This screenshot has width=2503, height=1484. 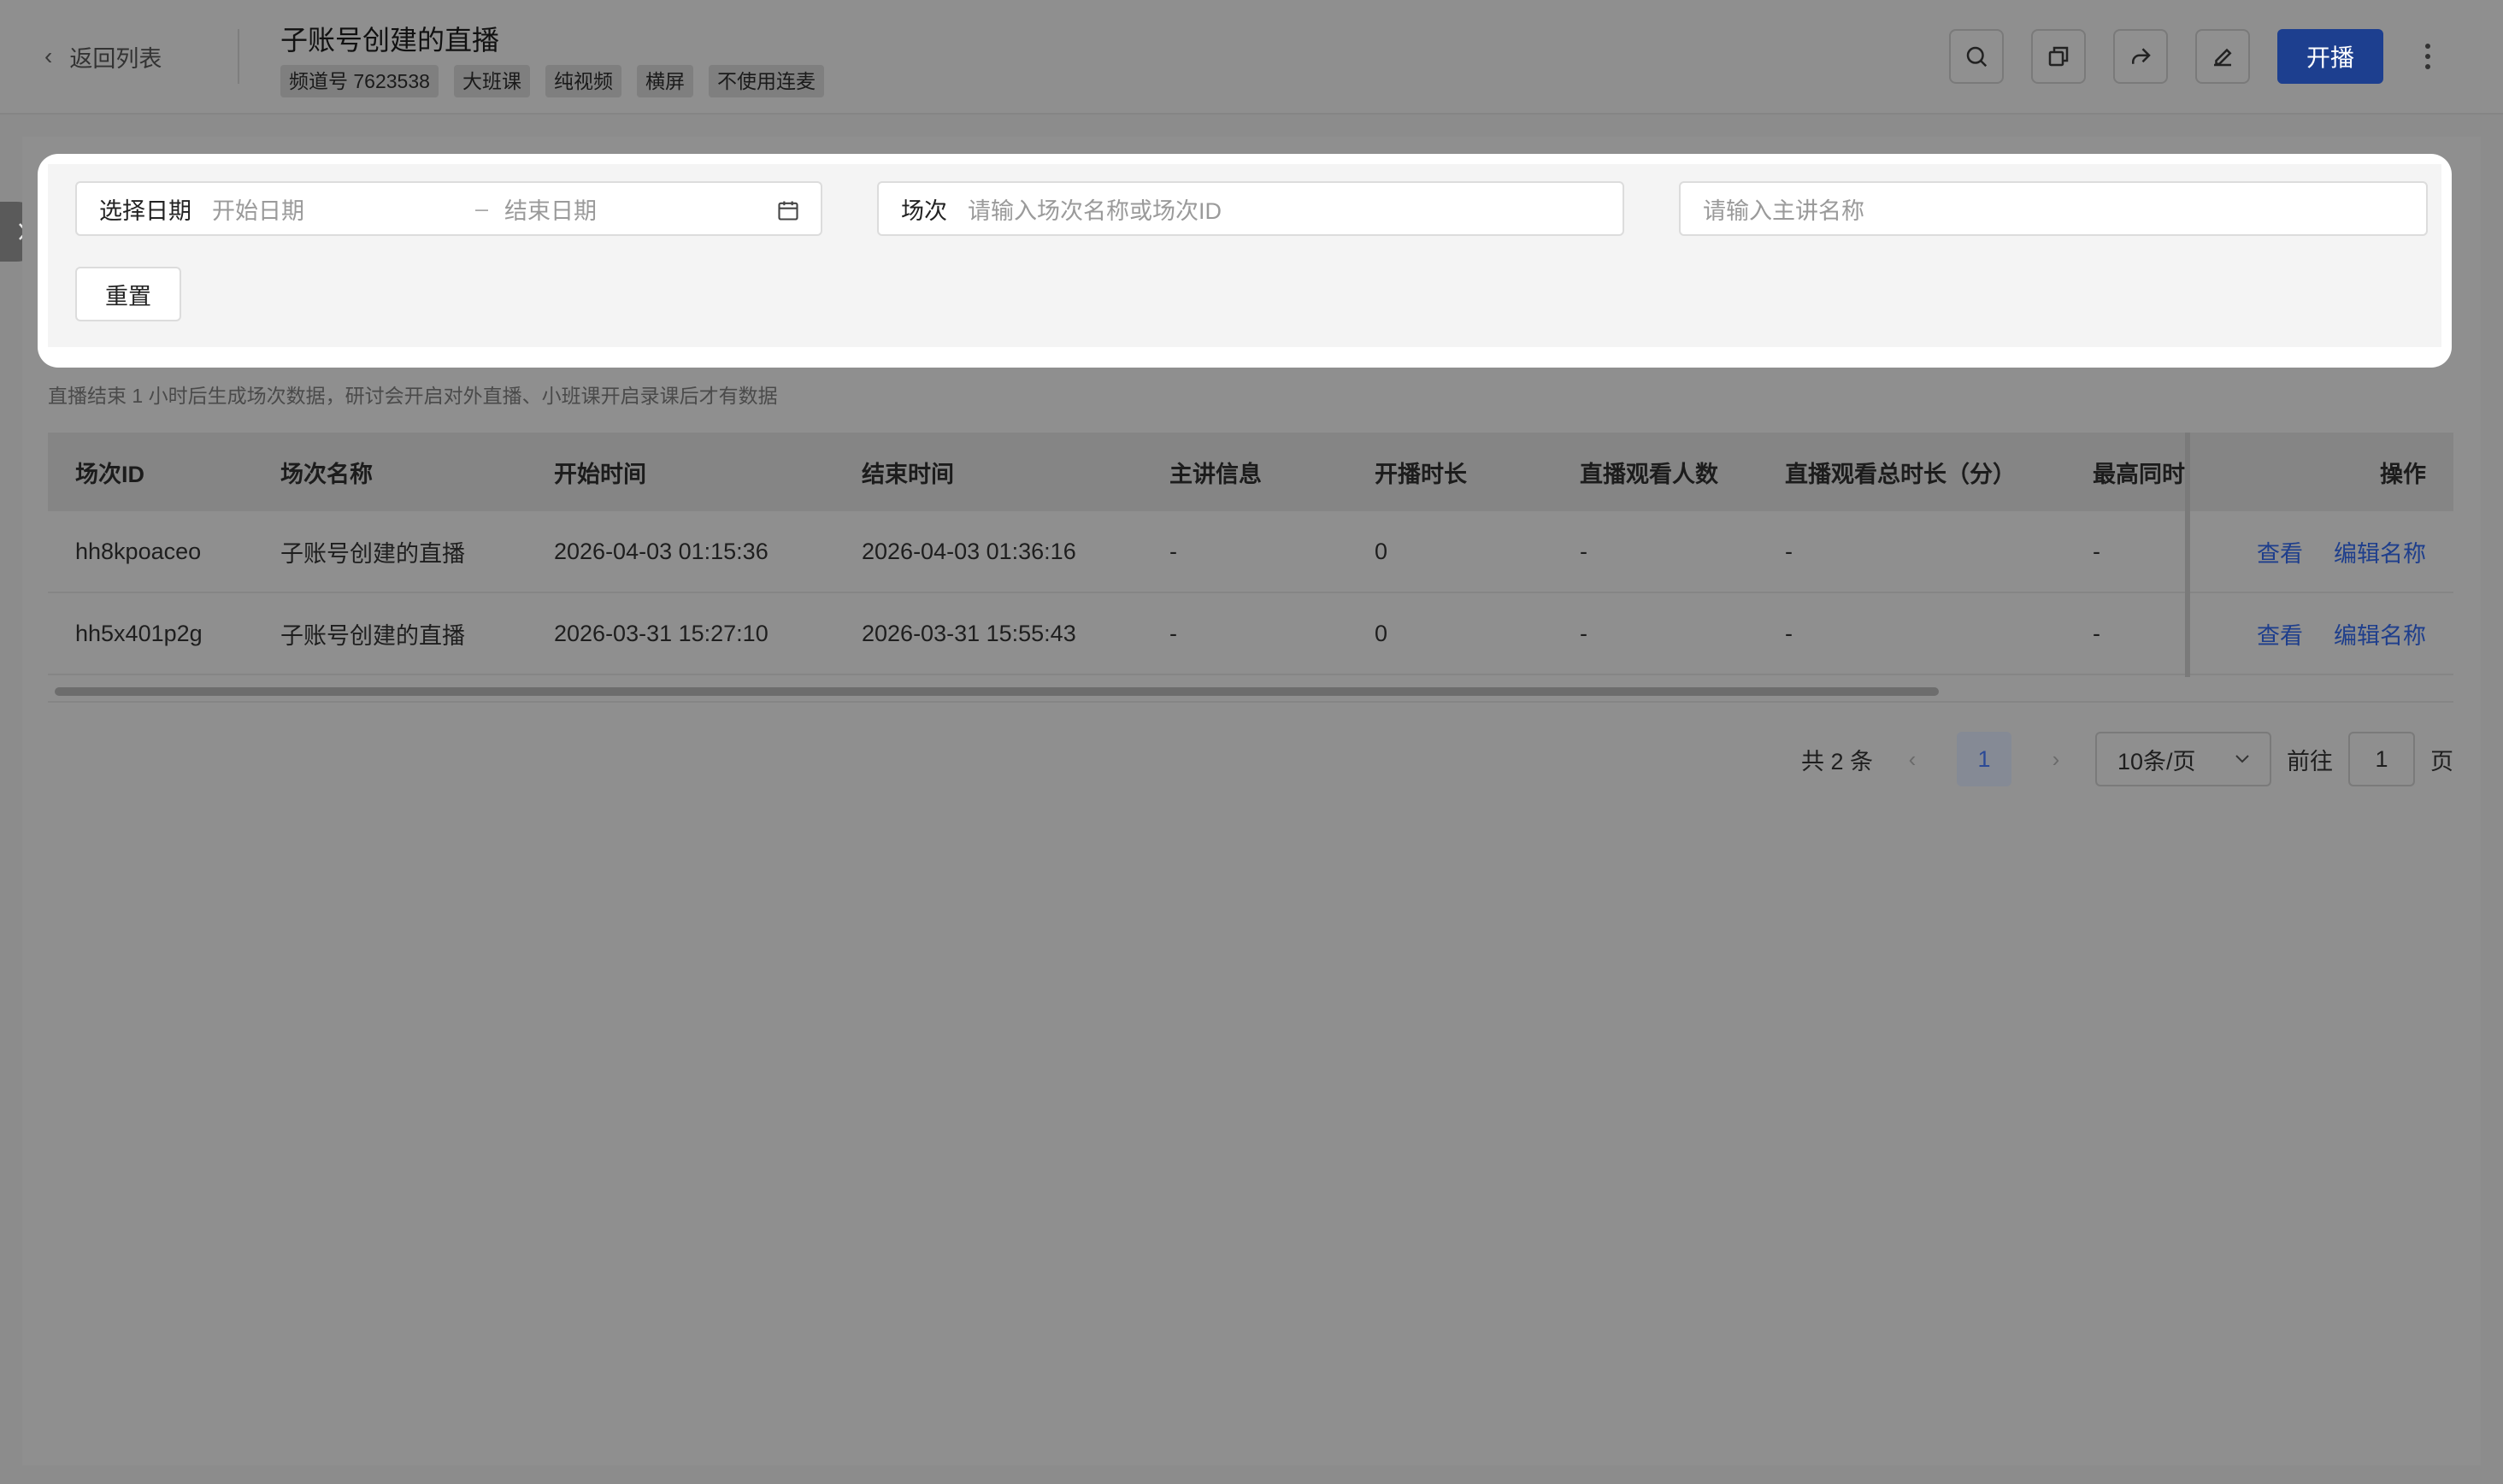 I want to click on more-vertical-icon, so click(x=2427, y=57).